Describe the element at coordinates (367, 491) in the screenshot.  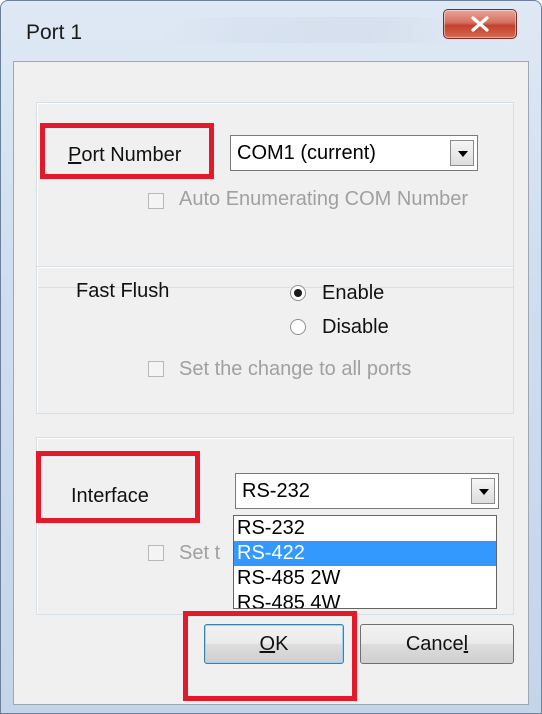
I see `interface-combo: RS-232` at that location.